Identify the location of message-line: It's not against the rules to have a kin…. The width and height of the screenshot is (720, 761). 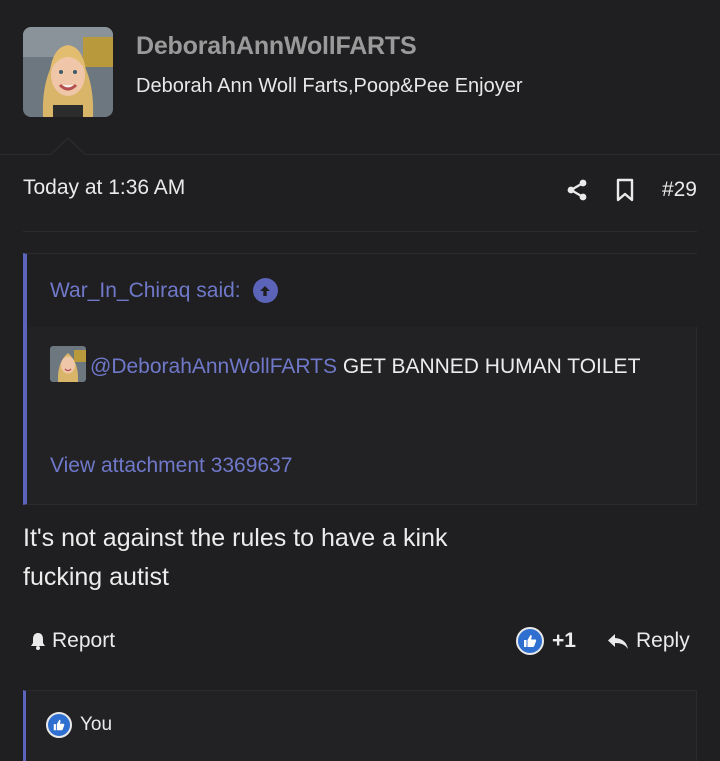
(235, 538).